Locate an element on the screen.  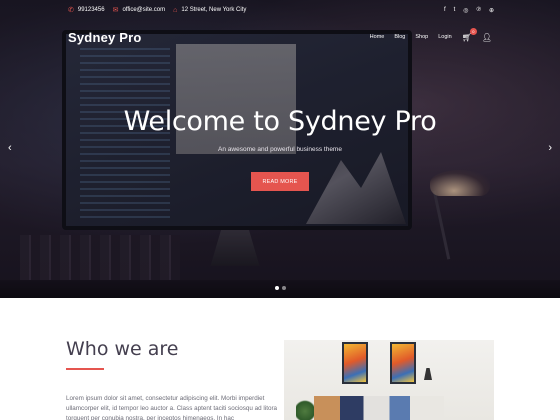
read-more-button: READ MORE is located at coordinates (280, 181).